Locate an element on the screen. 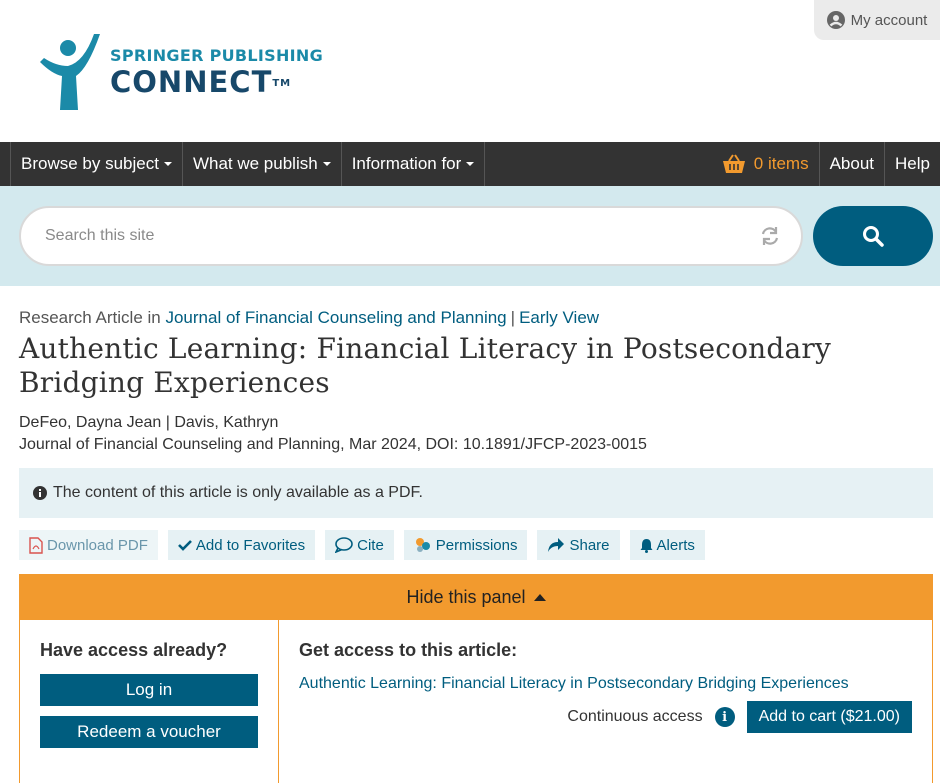  have-access-heading: Have access already? is located at coordinates (134, 650).